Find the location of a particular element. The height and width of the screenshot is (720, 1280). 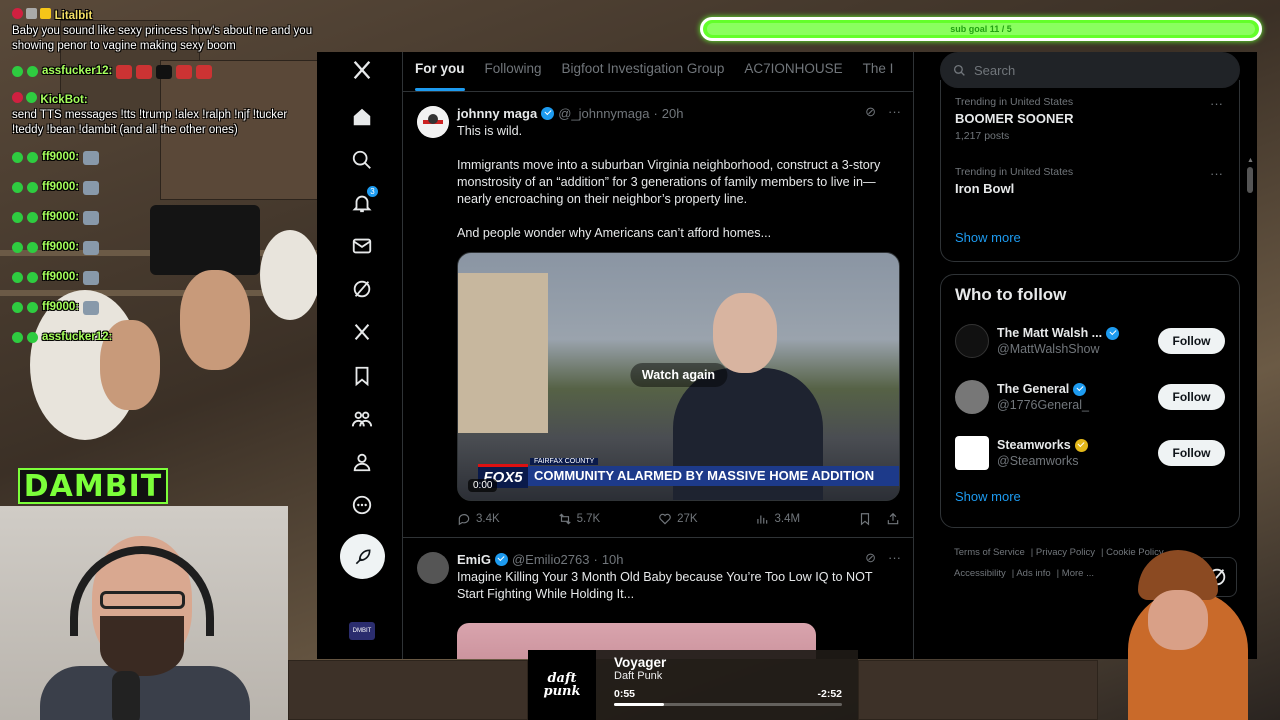

track-title: Voyager is located at coordinates (640, 662).